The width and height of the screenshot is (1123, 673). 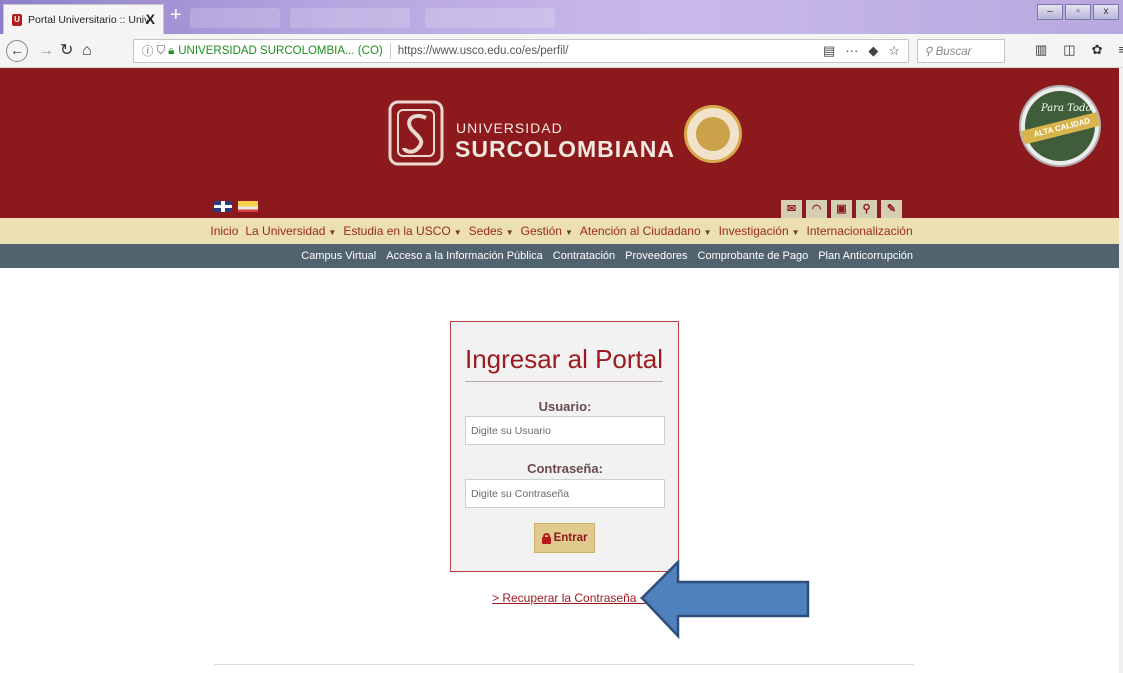 I want to click on maximize-button: ▫, so click(x=1078, y=12).